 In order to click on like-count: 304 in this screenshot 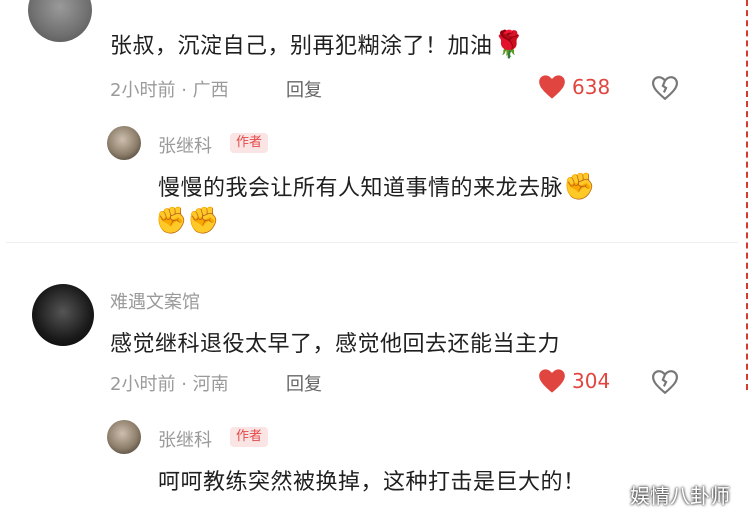, I will do `click(591, 381)`.